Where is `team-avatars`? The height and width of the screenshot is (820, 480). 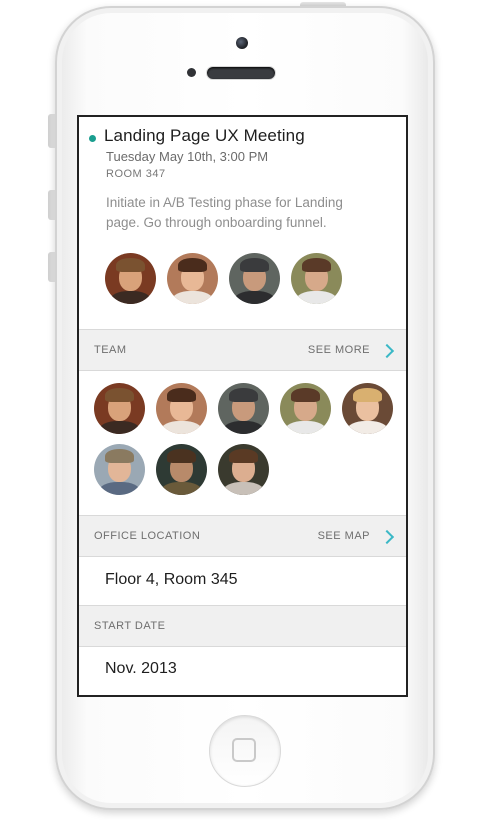
team-avatars is located at coordinates (249, 439).